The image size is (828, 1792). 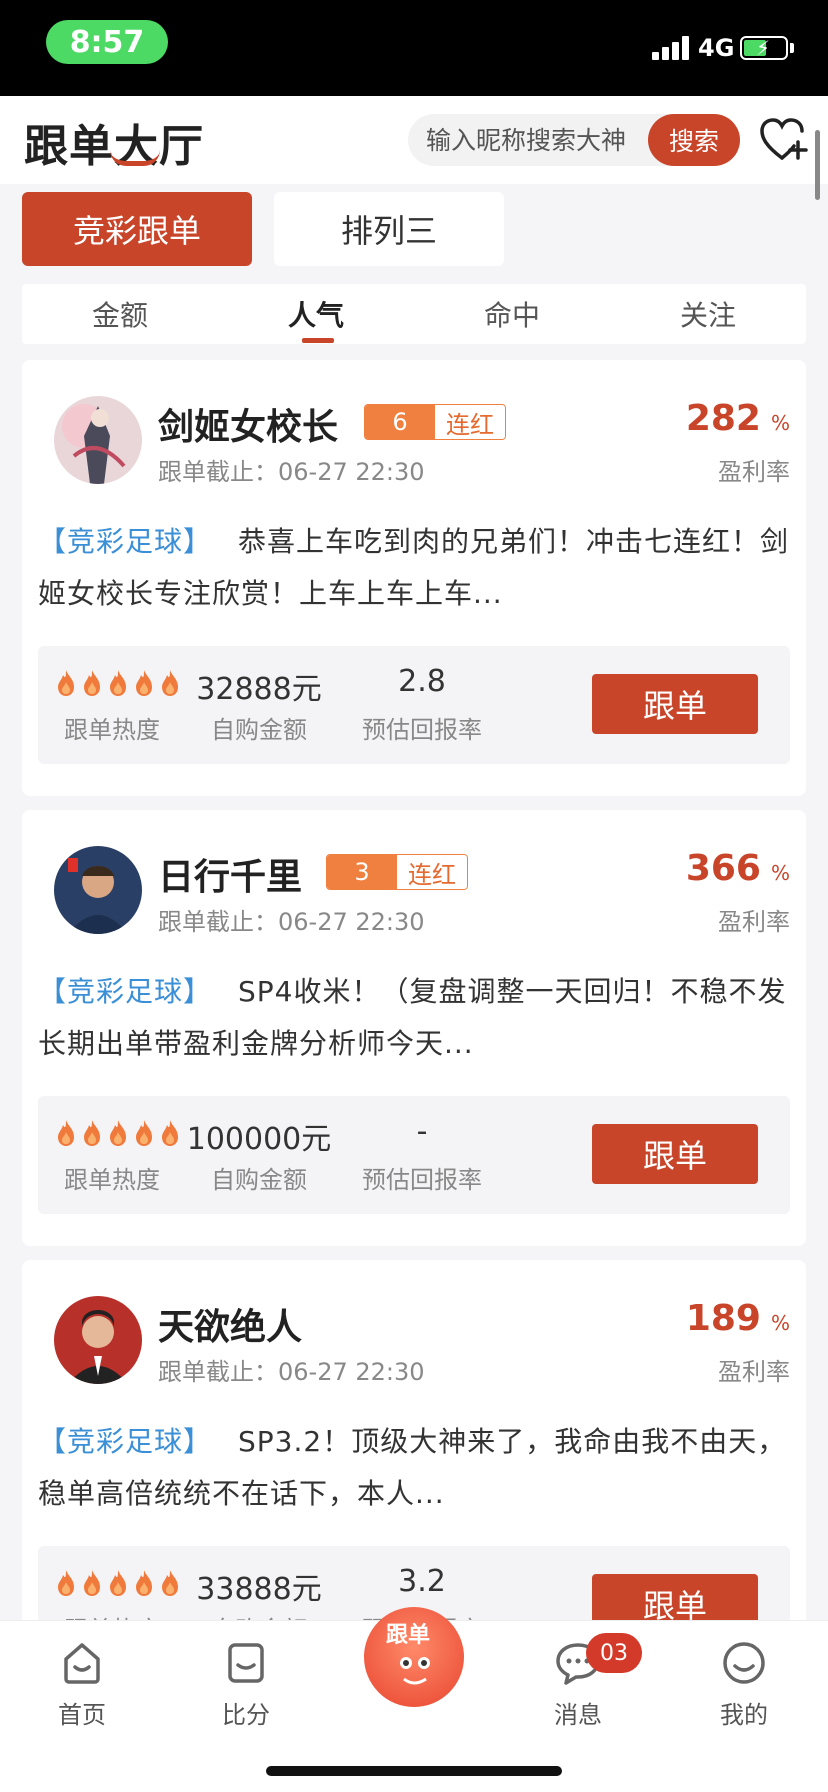 What do you see at coordinates (114, 146) in the screenshot?
I see `page-title: 跟单大厅` at bounding box center [114, 146].